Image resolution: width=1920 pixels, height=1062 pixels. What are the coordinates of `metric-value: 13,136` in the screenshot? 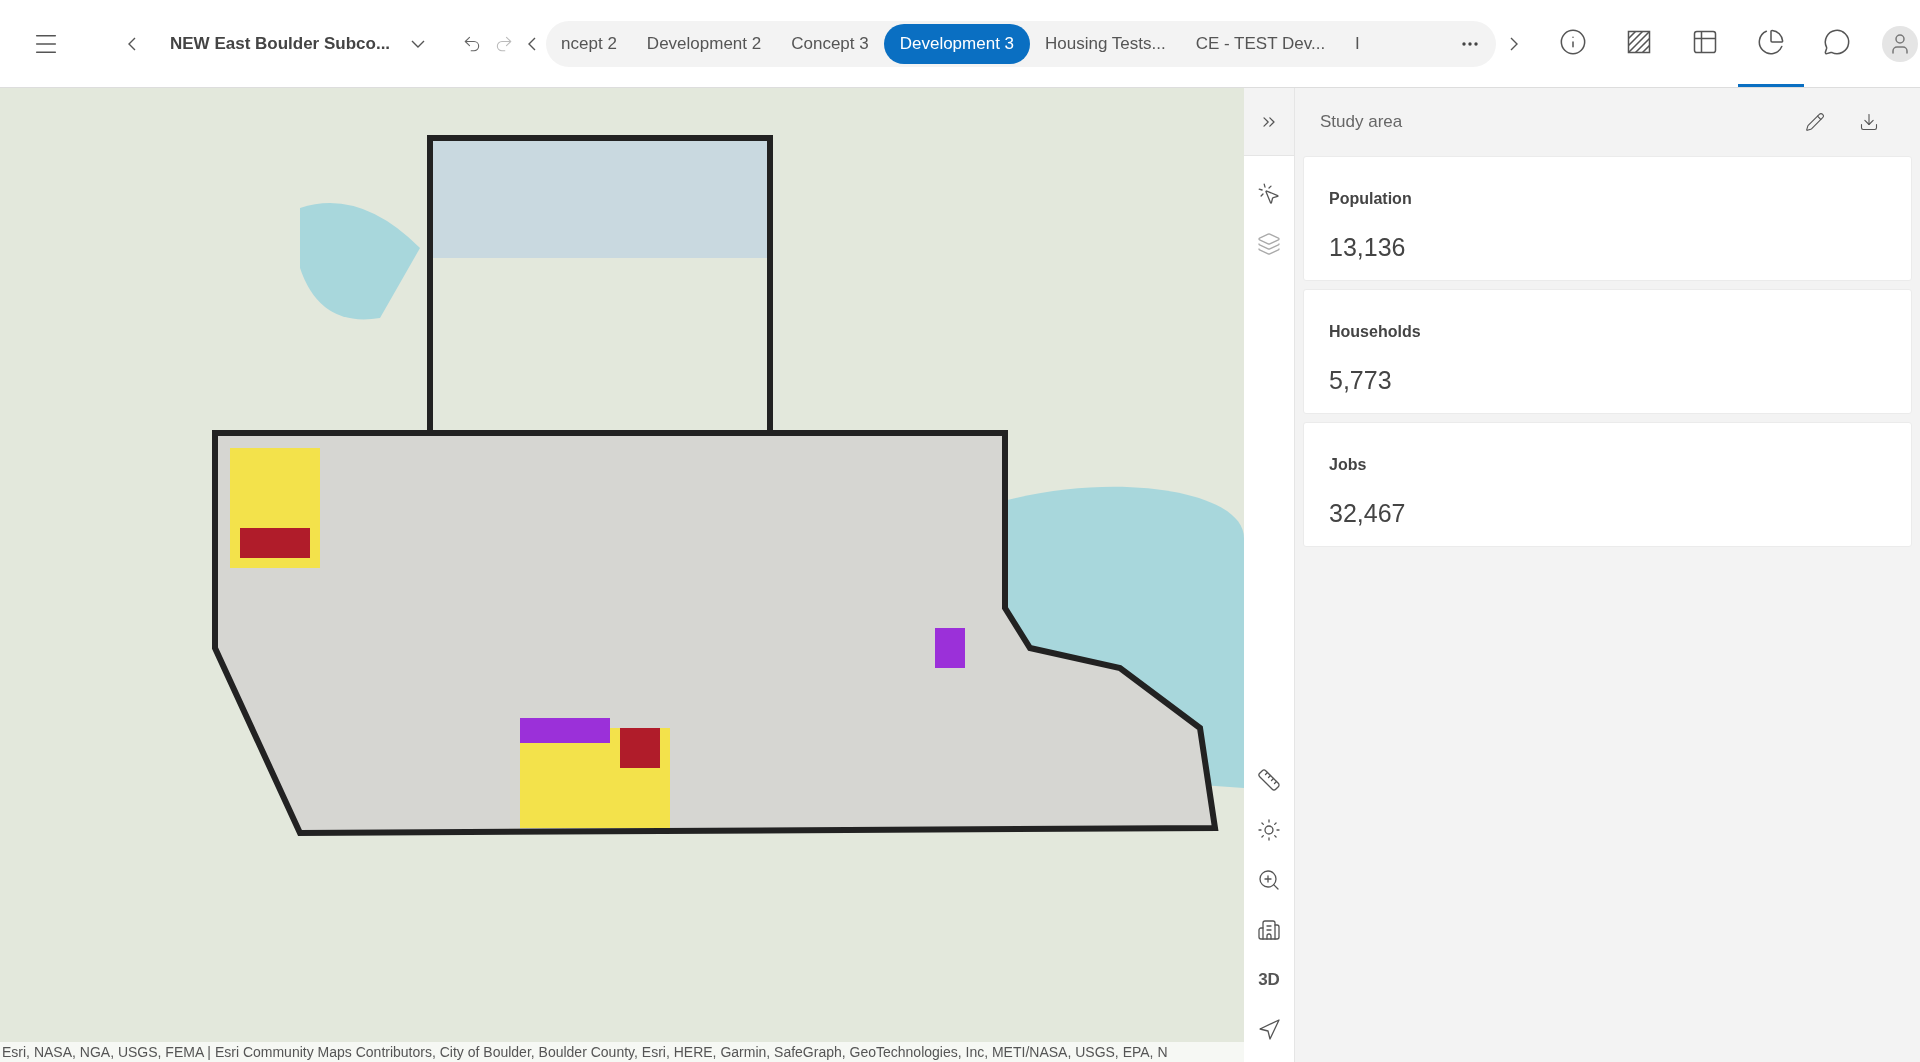 It's located at (1368, 247).